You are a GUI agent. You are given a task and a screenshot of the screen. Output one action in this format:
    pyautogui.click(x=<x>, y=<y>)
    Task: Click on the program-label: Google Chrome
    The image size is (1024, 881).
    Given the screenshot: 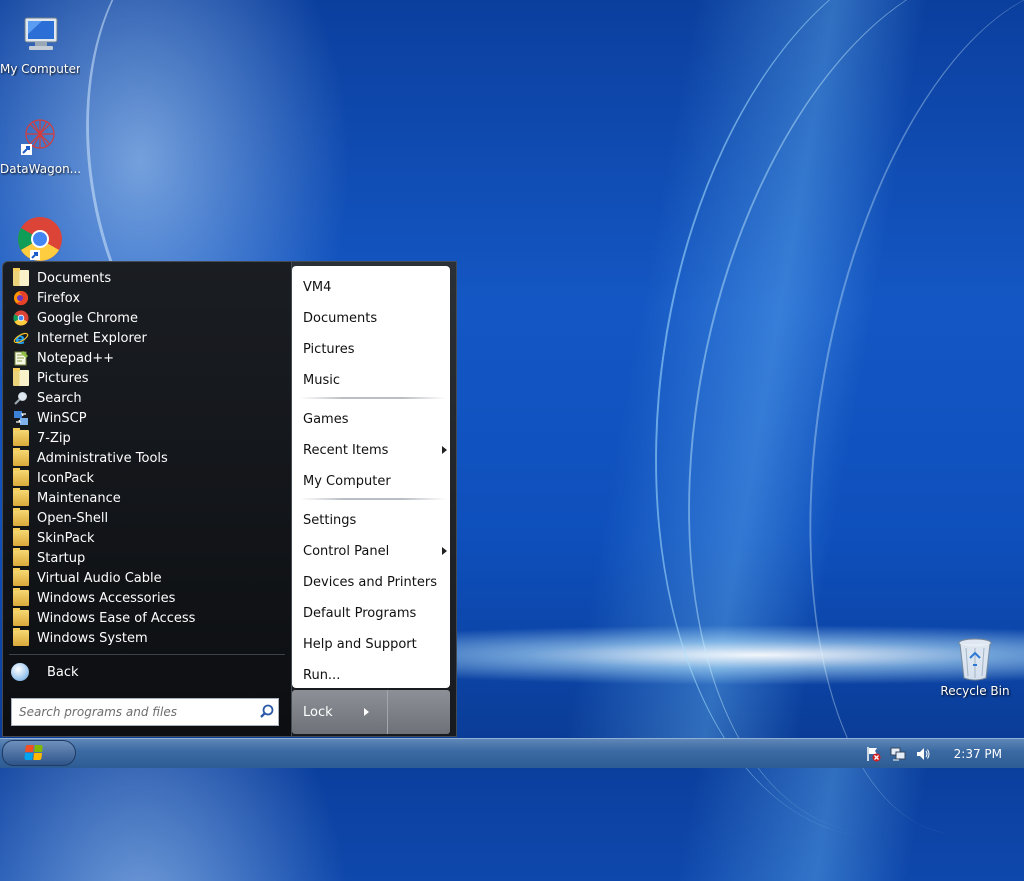 What is the action you would take?
    pyautogui.click(x=87, y=318)
    